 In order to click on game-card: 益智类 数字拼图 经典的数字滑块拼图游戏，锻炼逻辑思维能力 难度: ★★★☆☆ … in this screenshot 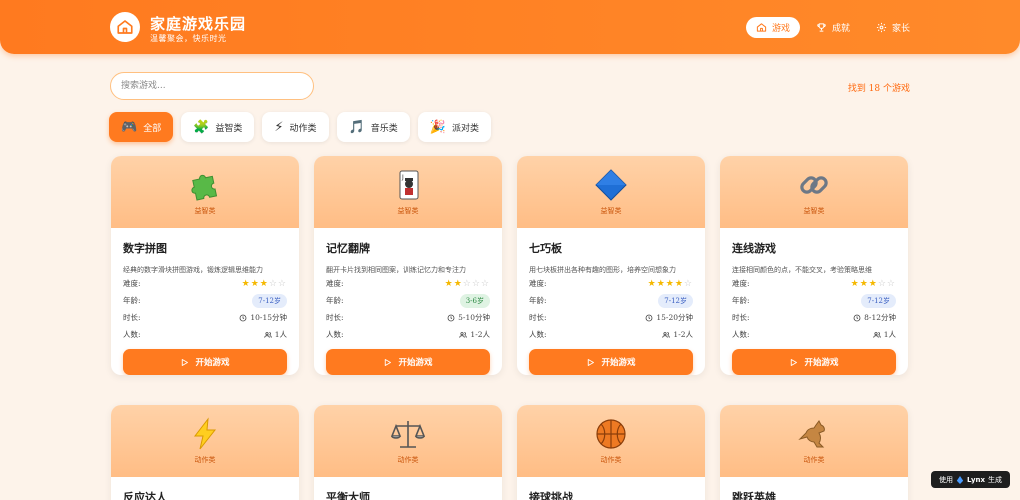, I will do `click(205, 265)`.